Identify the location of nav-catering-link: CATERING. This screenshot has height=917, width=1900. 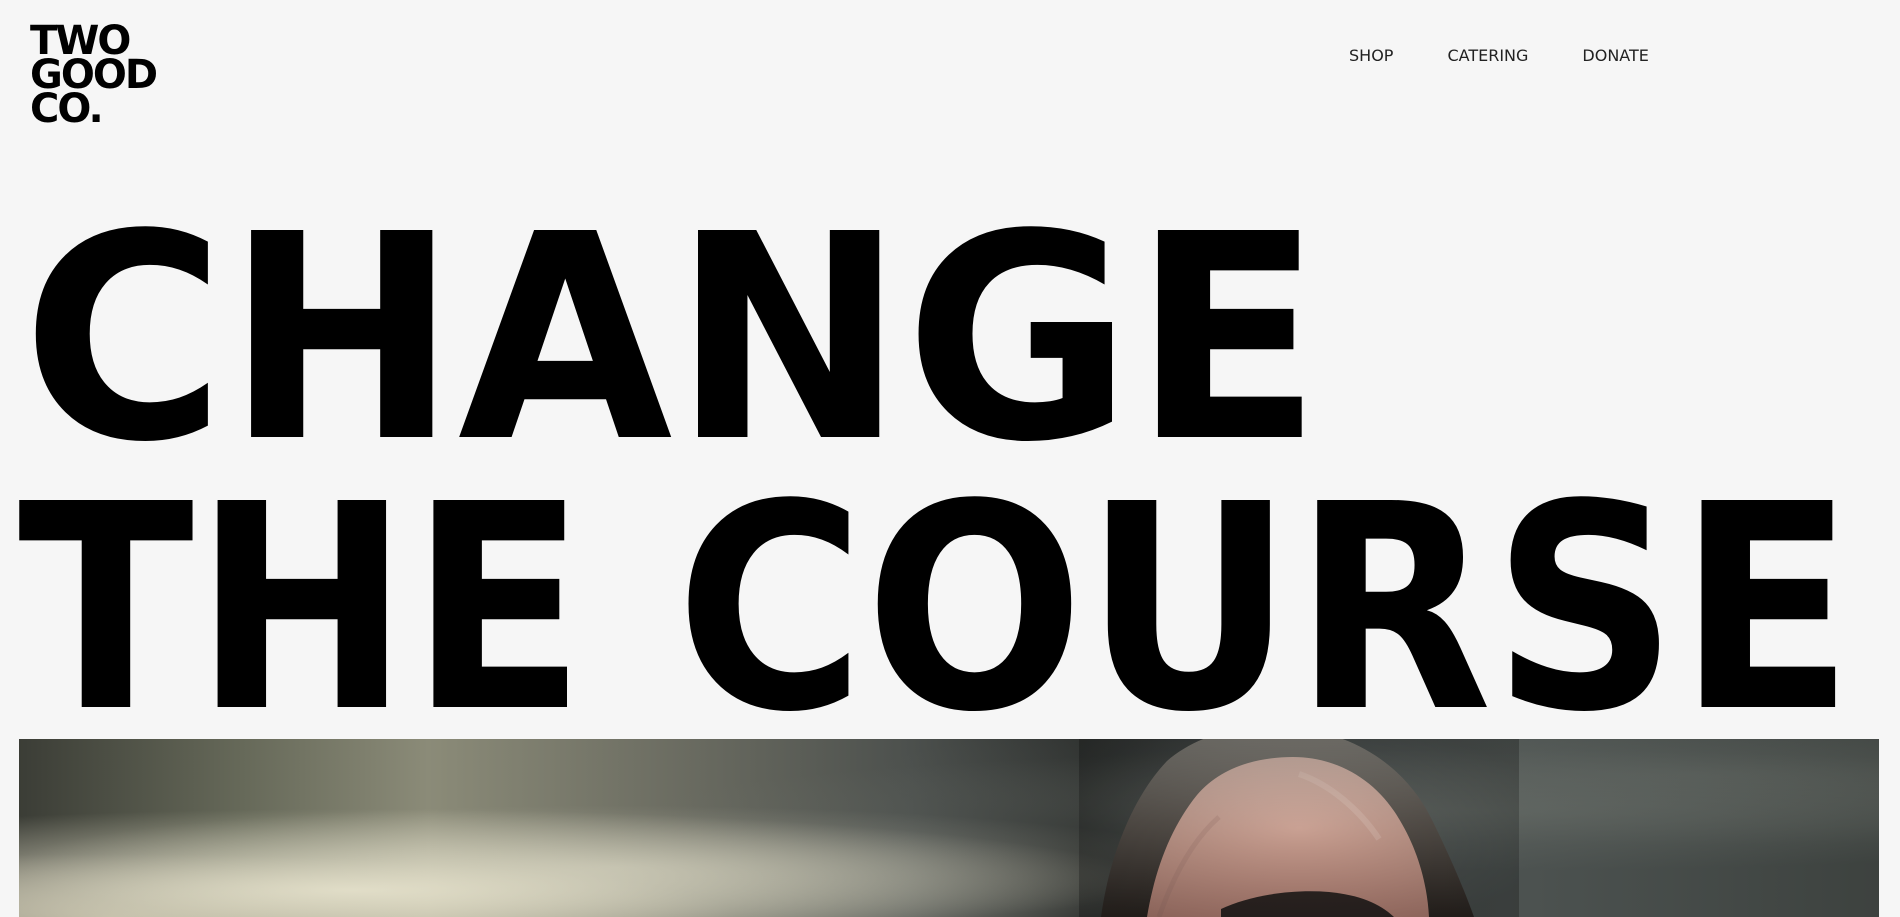
(1487, 56).